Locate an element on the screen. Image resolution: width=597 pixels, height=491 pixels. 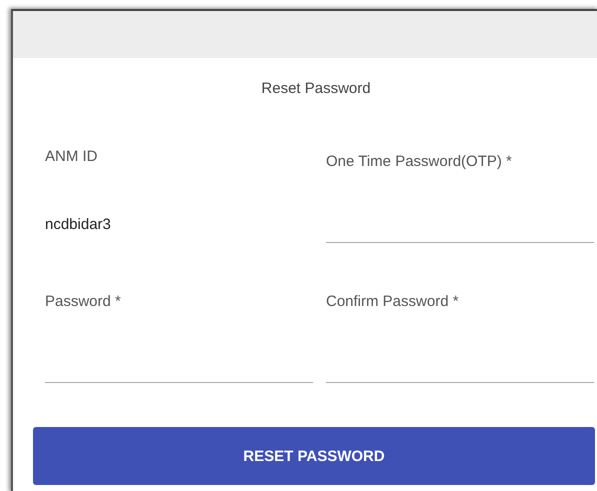
field-label: ANM ID is located at coordinates (71, 157).